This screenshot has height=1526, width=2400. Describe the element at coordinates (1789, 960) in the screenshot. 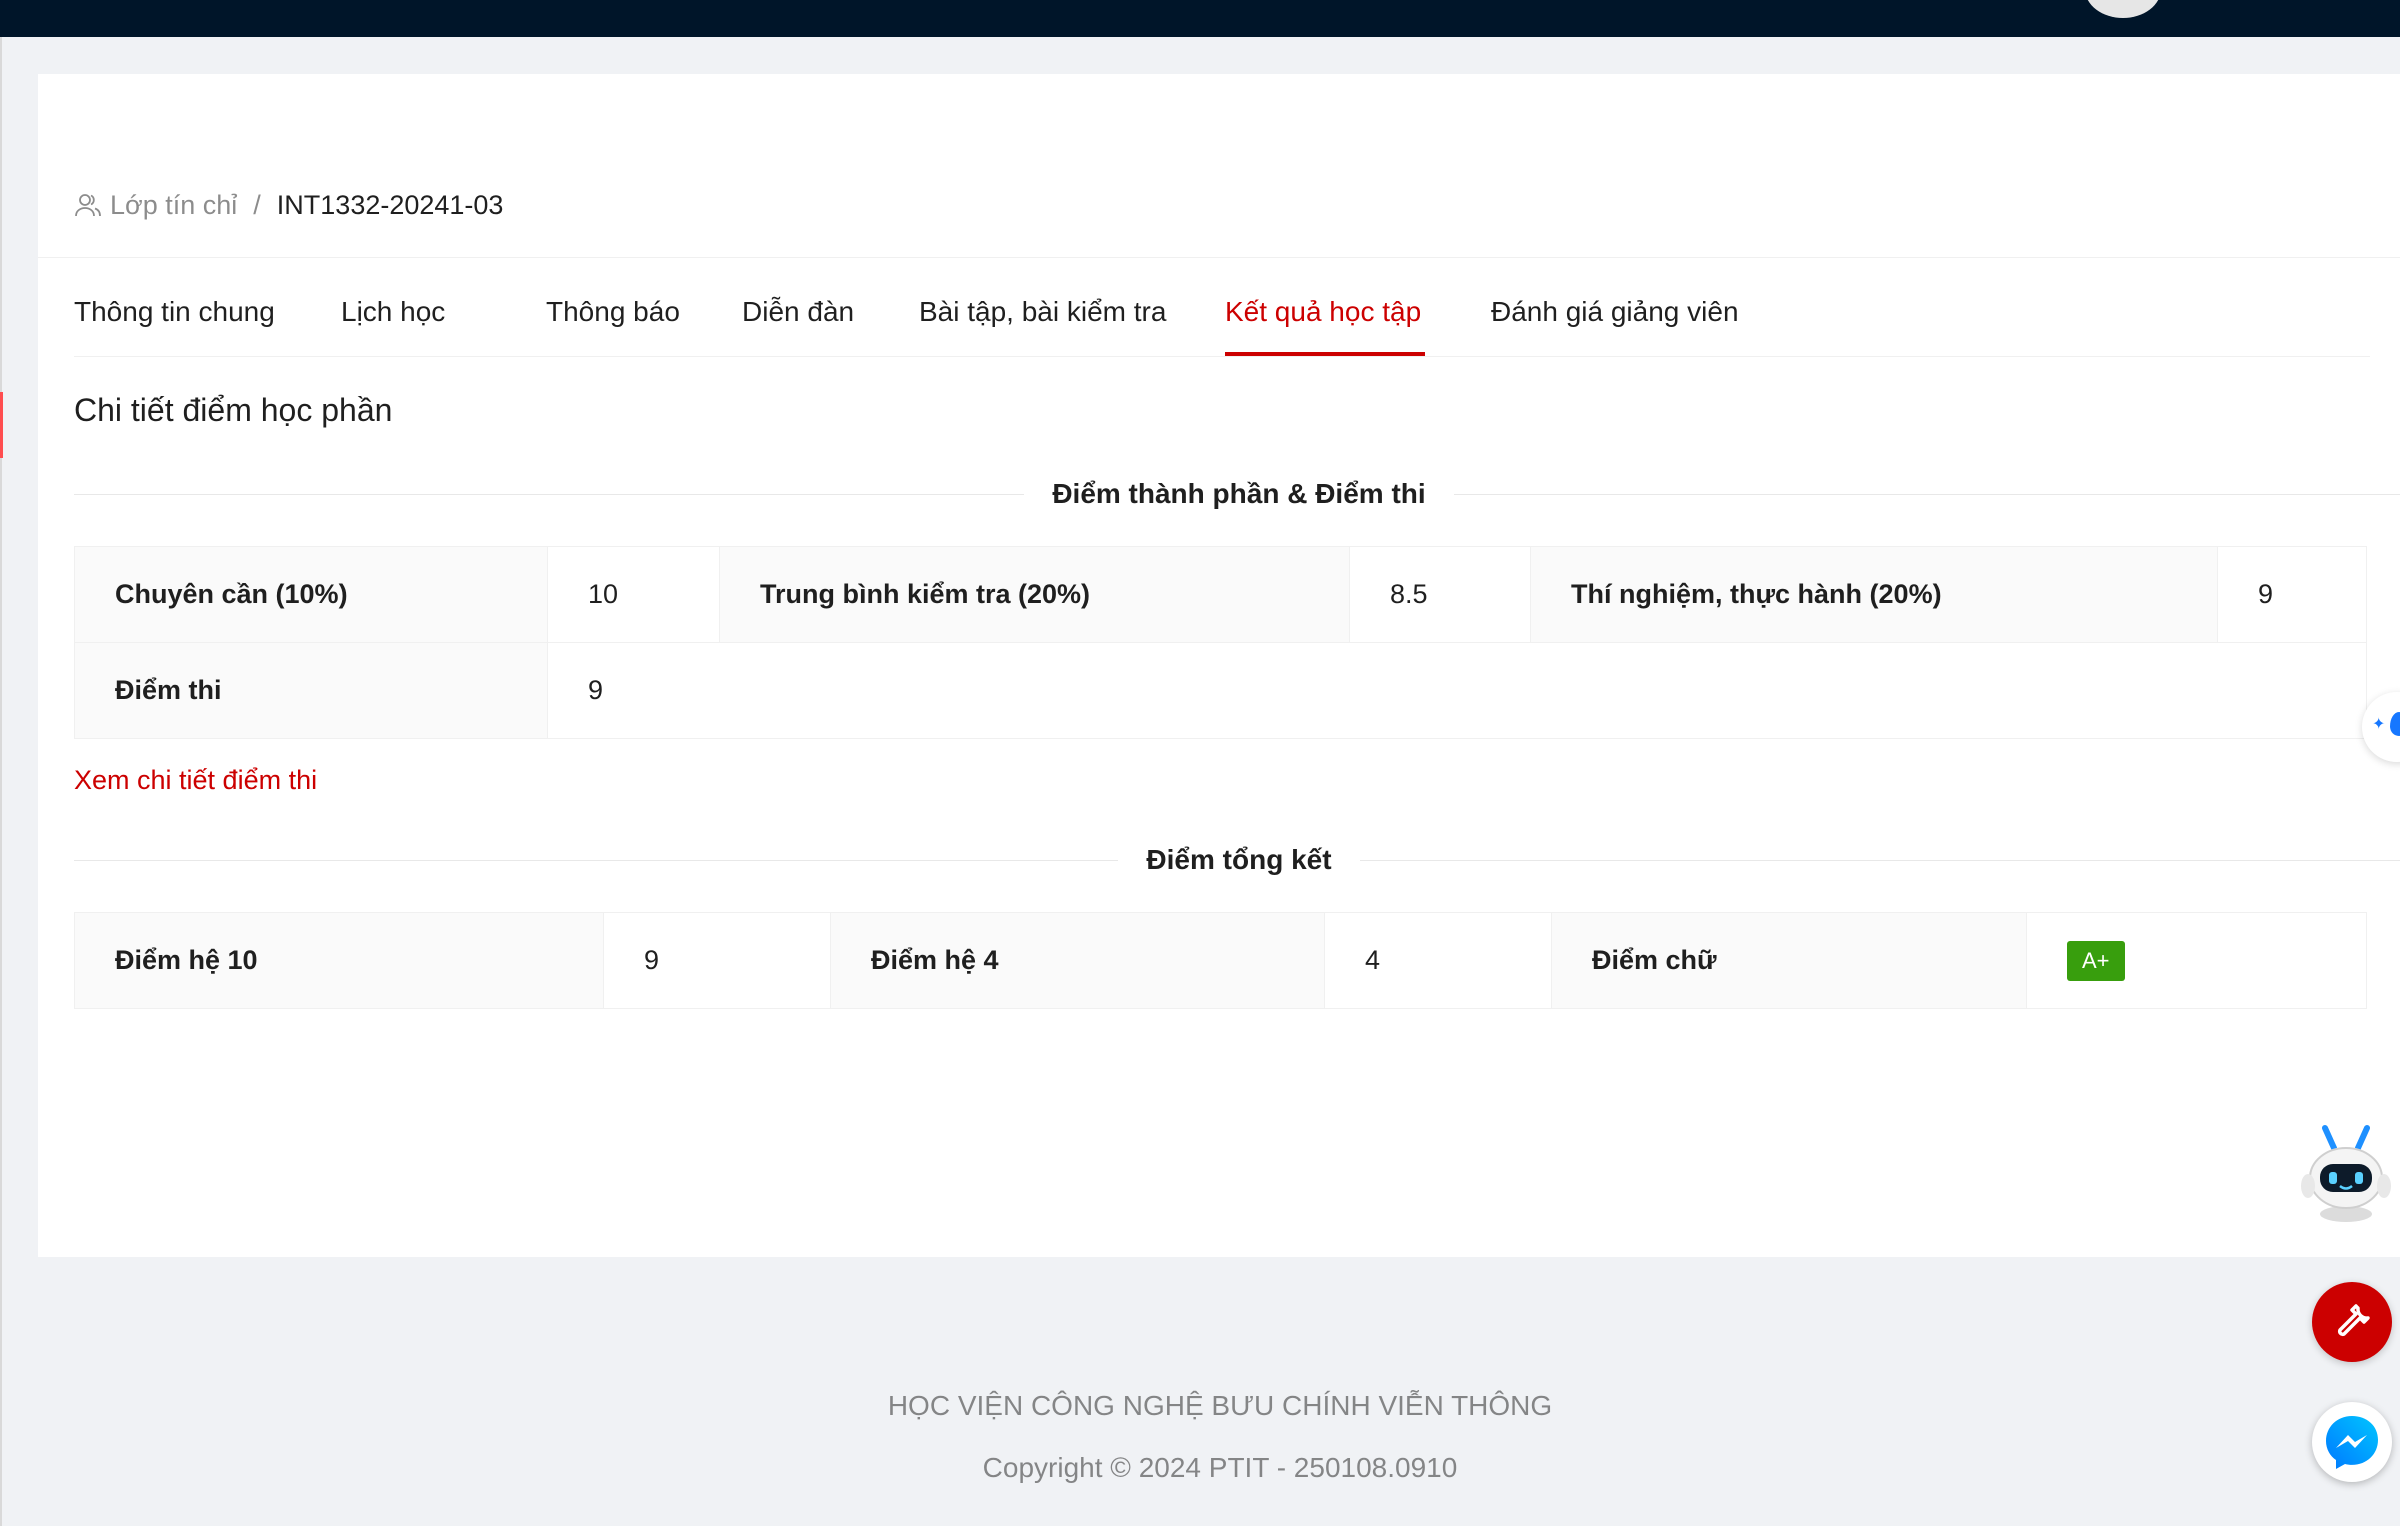

I see `letter-grade-label: Điểm chữ` at that location.